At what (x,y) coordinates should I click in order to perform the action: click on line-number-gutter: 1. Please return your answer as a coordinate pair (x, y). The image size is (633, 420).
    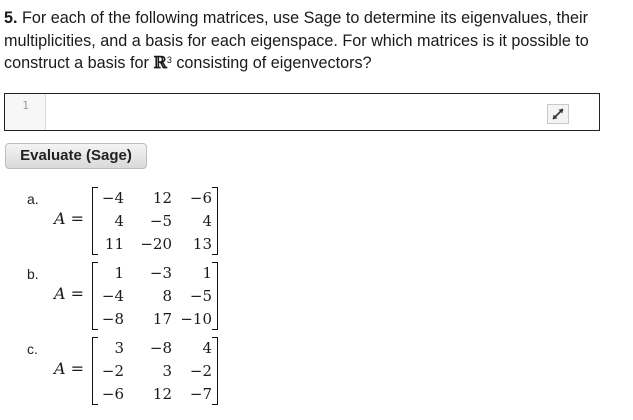
    Looking at the image, I should click on (25, 112).